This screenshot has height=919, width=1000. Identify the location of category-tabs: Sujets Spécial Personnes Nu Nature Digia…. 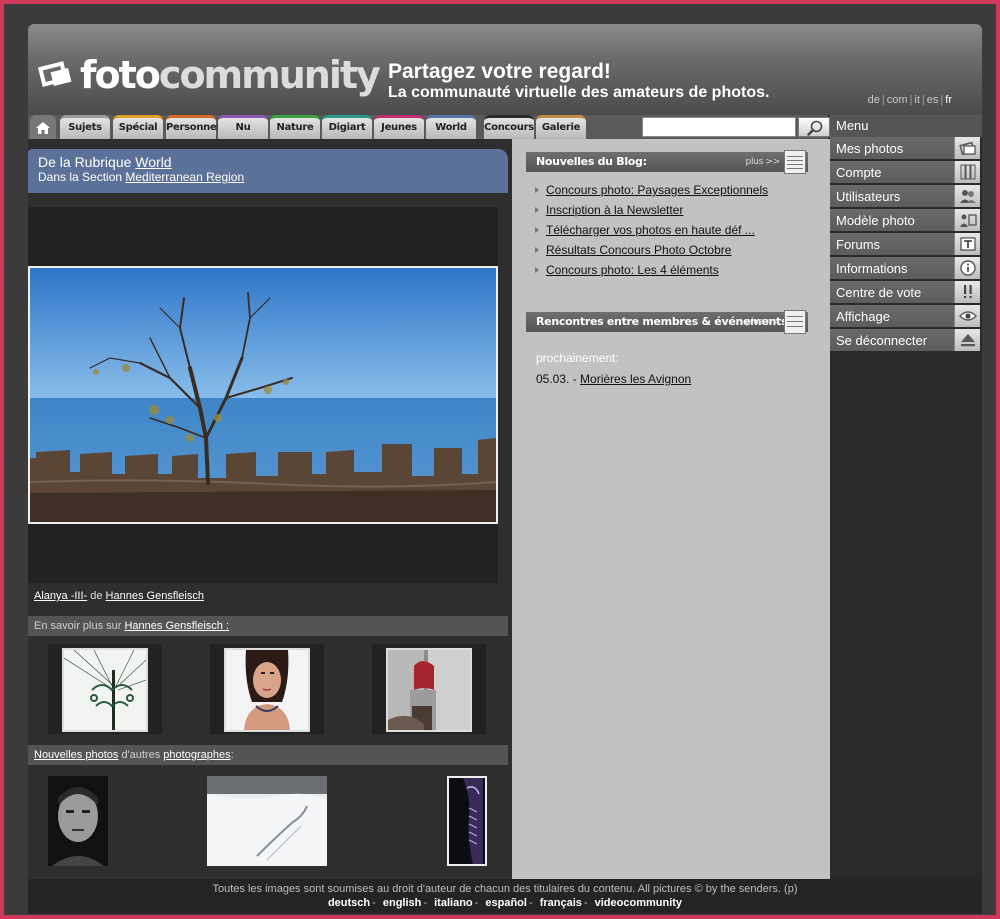
(429, 127).